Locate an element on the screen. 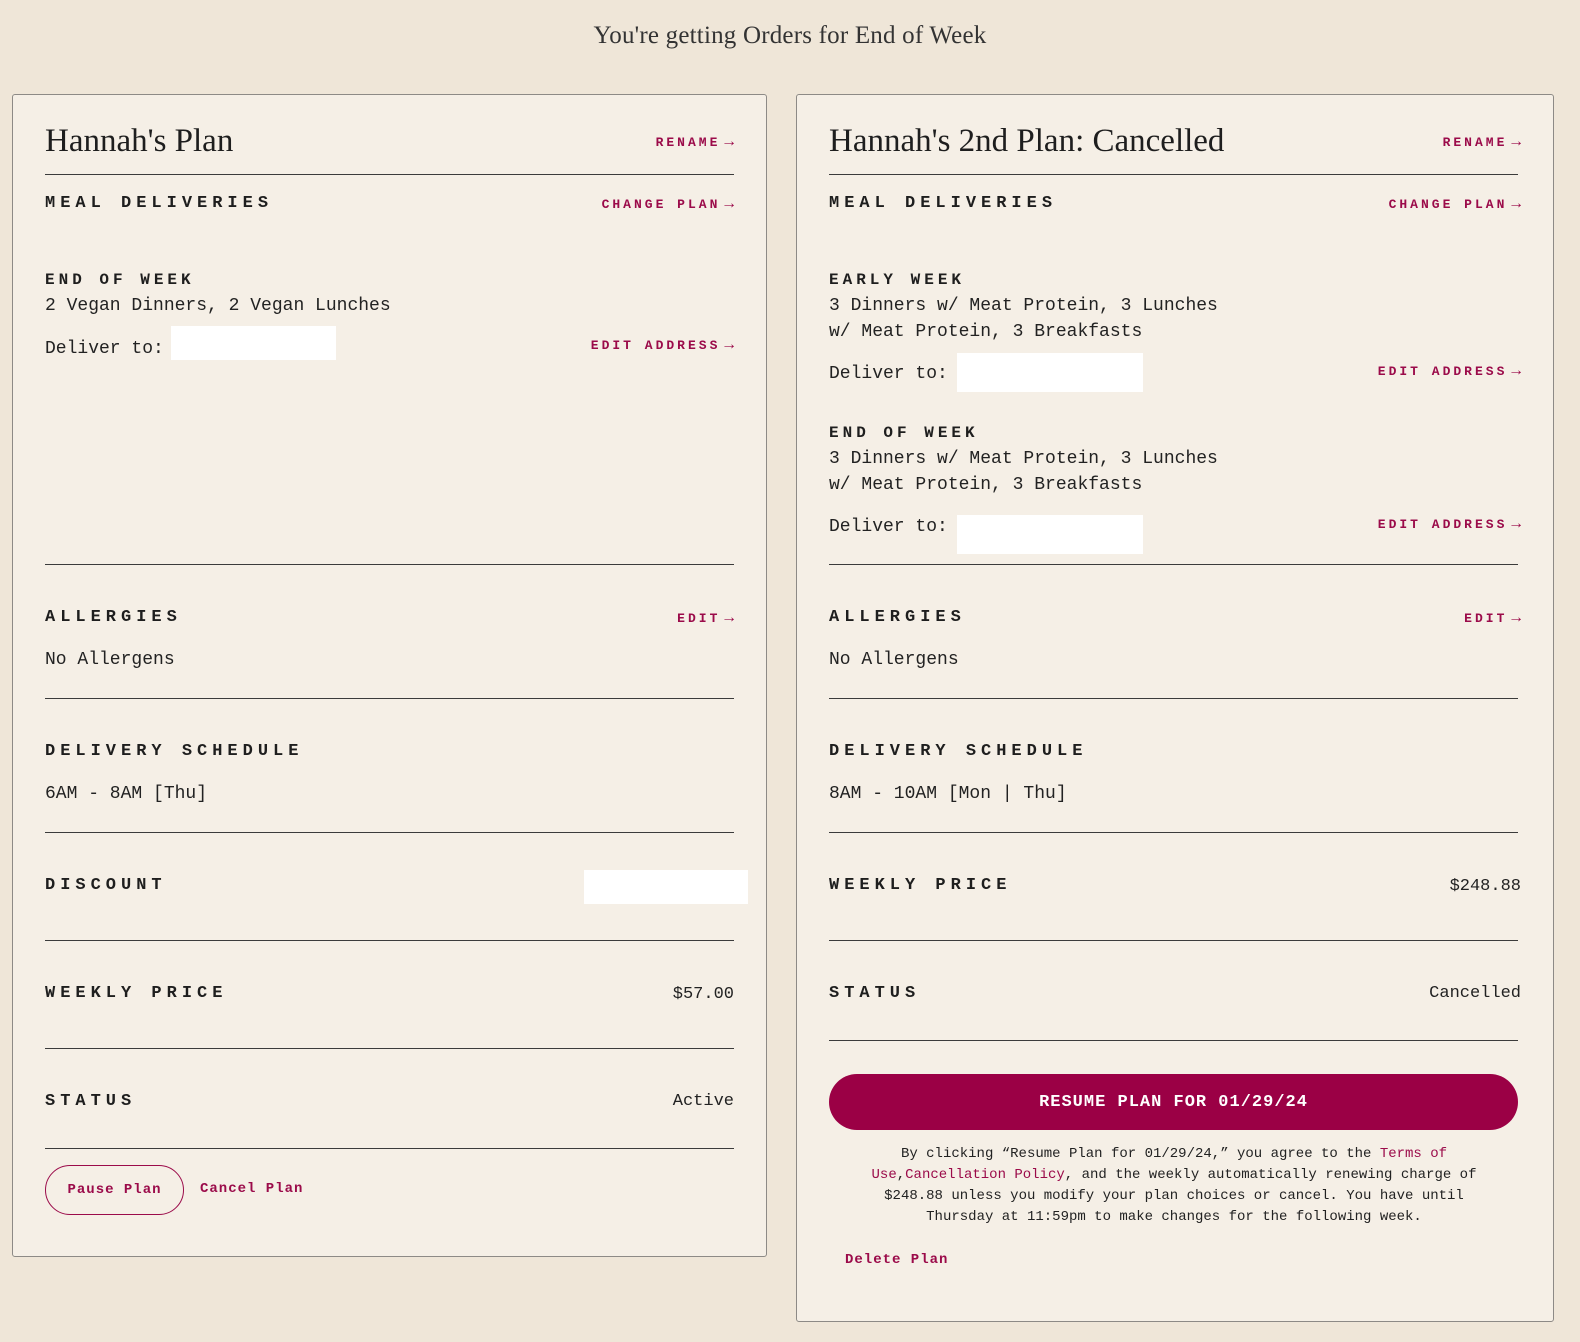 Image resolution: width=1580 pixels, height=1342 pixels. status-value: Active is located at coordinates (703, 1101).